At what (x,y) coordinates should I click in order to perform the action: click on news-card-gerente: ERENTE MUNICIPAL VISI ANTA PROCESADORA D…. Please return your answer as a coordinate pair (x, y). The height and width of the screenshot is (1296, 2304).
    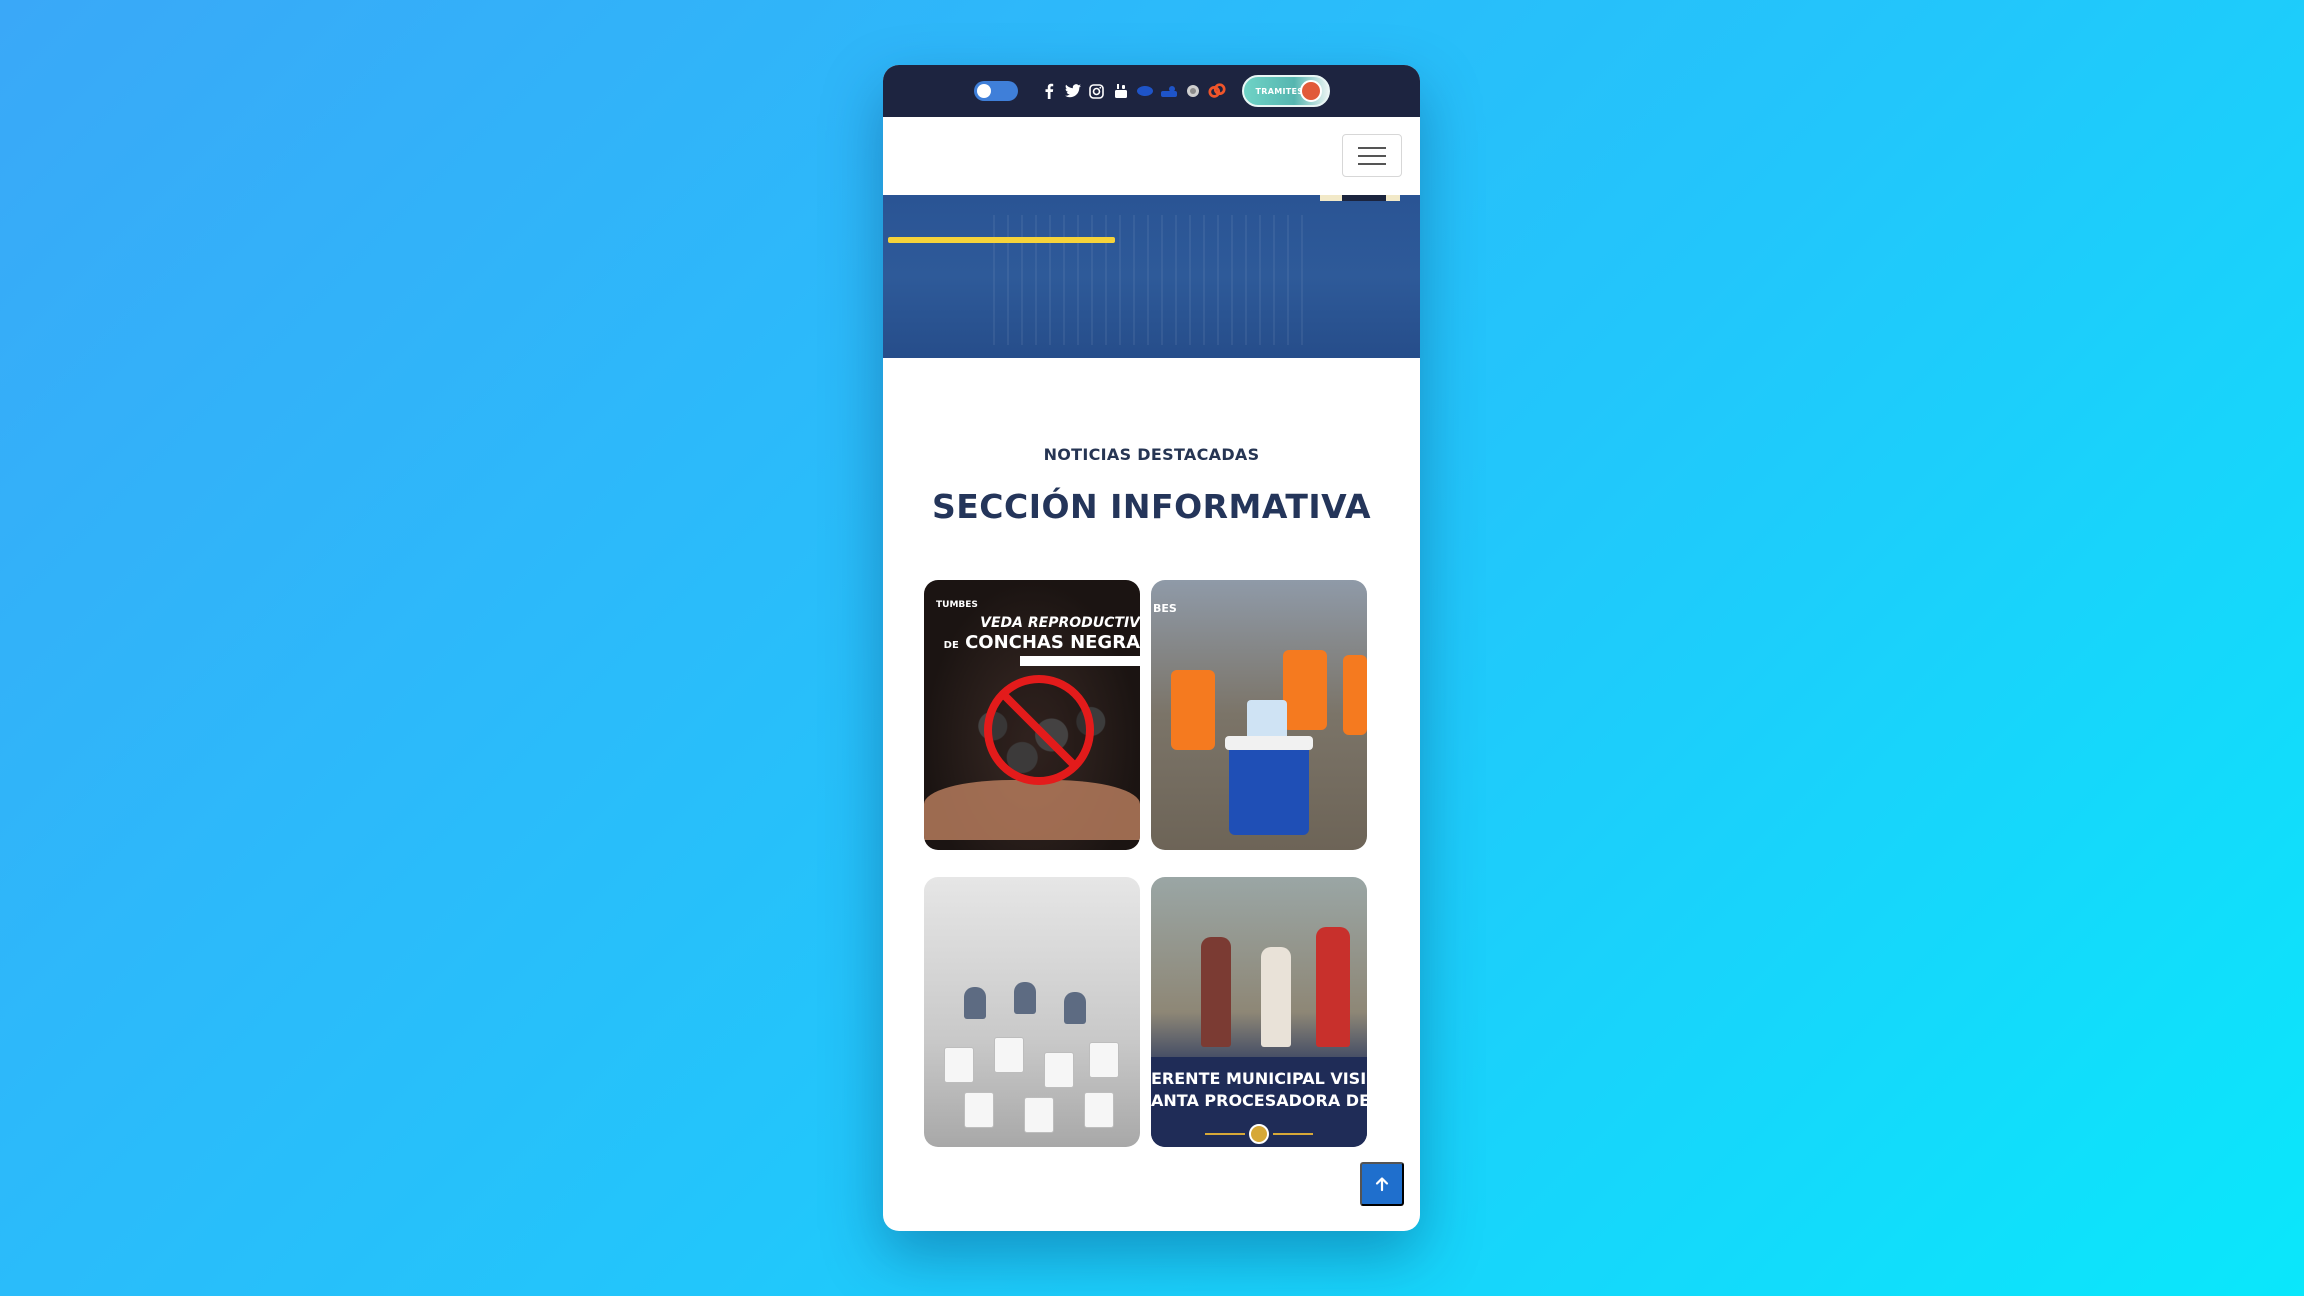
    Looking at the image, I should click on (1259, 1012).